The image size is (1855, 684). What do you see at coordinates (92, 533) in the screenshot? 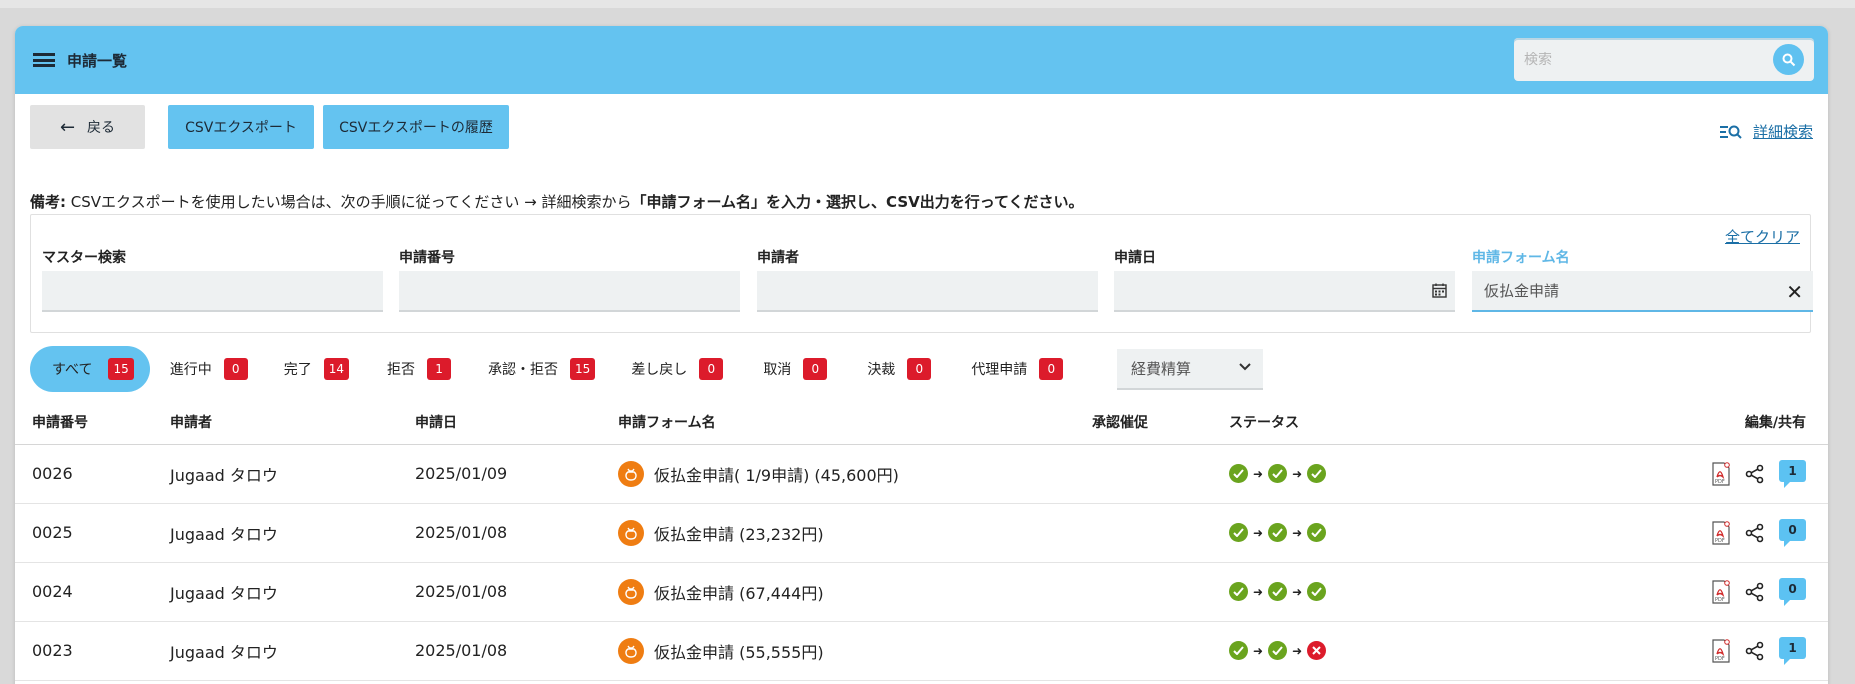
I see `application-no: 0025` at bounding box center [92, 533].